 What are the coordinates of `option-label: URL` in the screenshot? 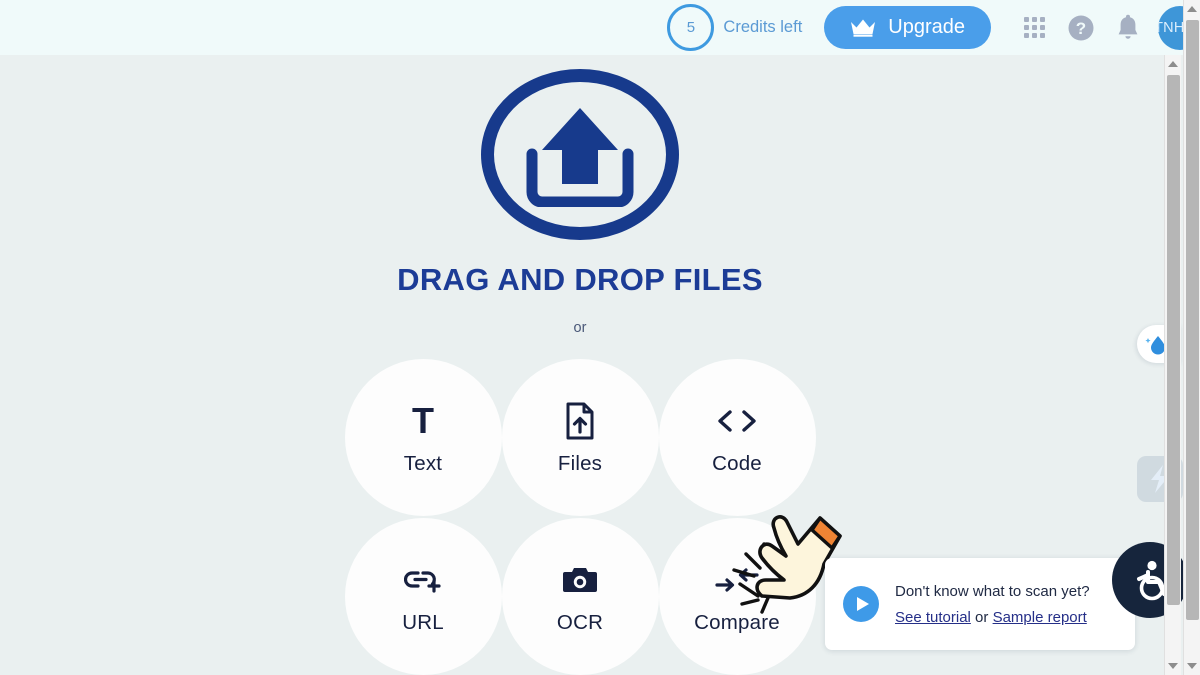 It's located at (423, 622).